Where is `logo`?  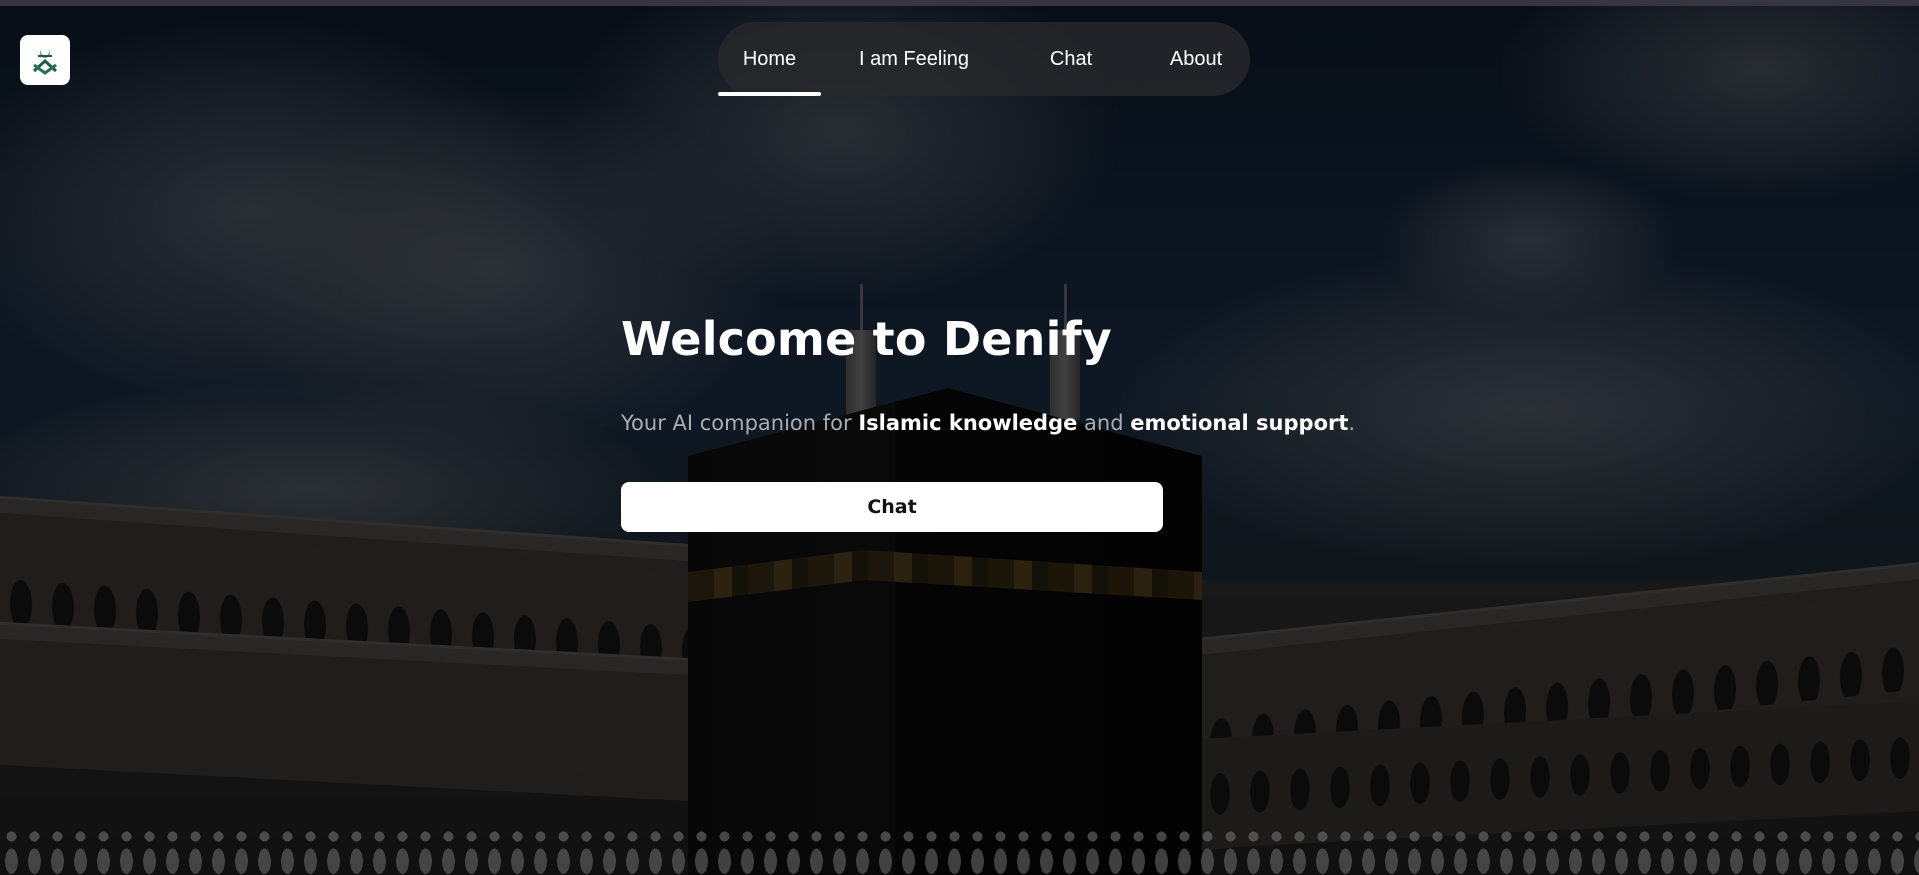 logo is located at coordinates (45, 60).